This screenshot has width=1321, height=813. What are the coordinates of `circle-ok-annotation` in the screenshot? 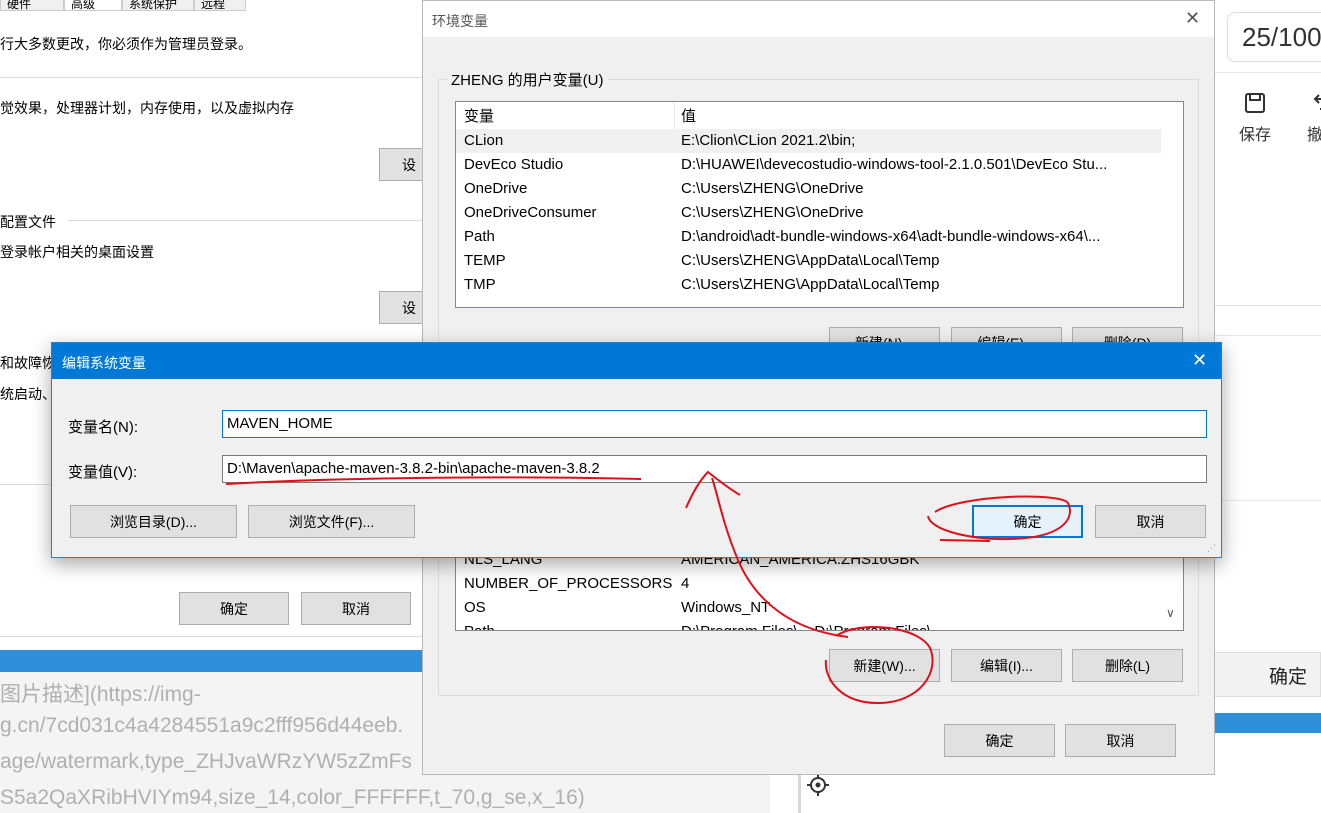 It's located at (999, 518).